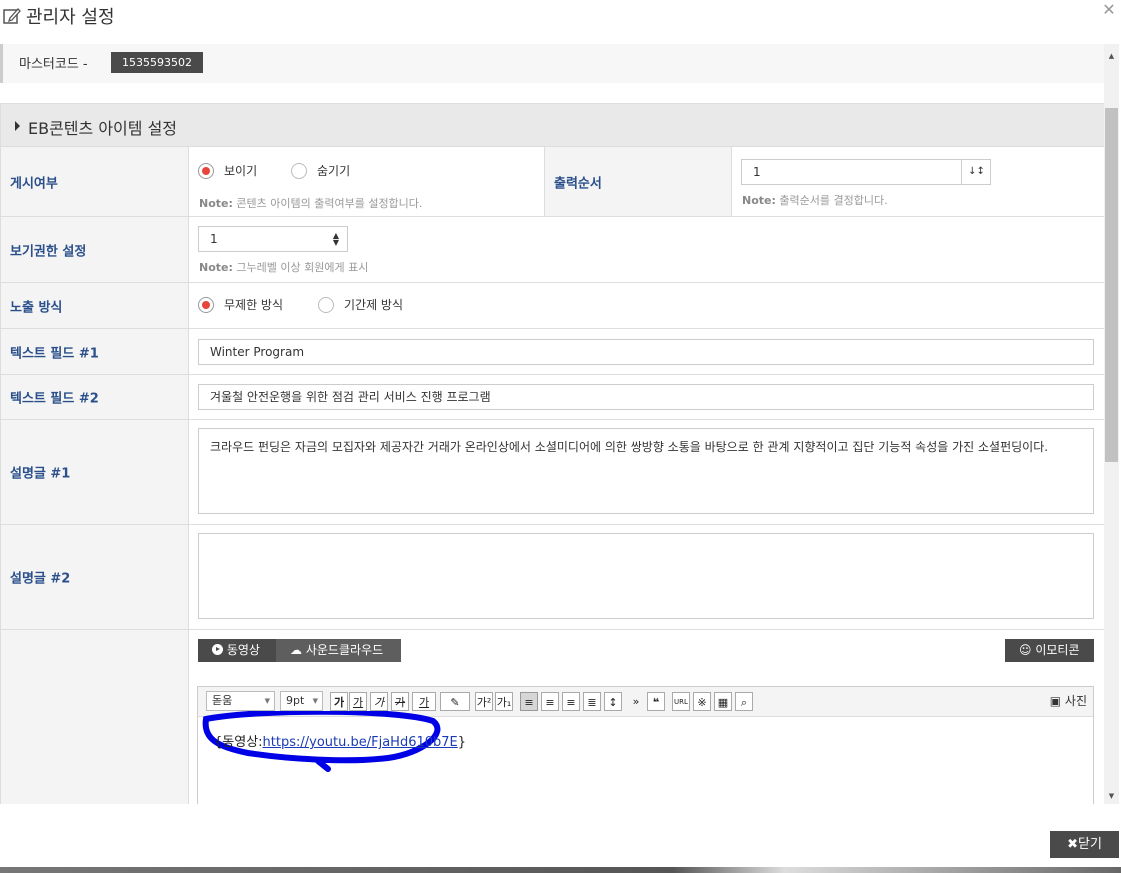 This screenshot has height=873, width=1121. What do you see at coordinates (552, 125) in the screenshot?
I see `section-header: EB콘텐츠 아이템 설정` at bounding box center [552, 125].